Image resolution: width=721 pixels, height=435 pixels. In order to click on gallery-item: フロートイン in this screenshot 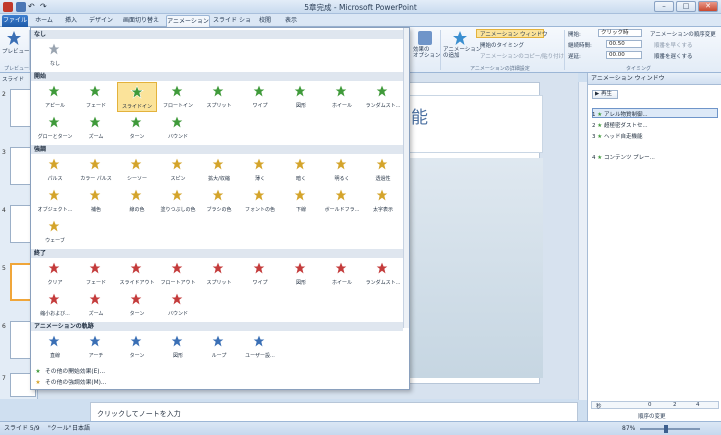, I will do `click(178, 97)`.